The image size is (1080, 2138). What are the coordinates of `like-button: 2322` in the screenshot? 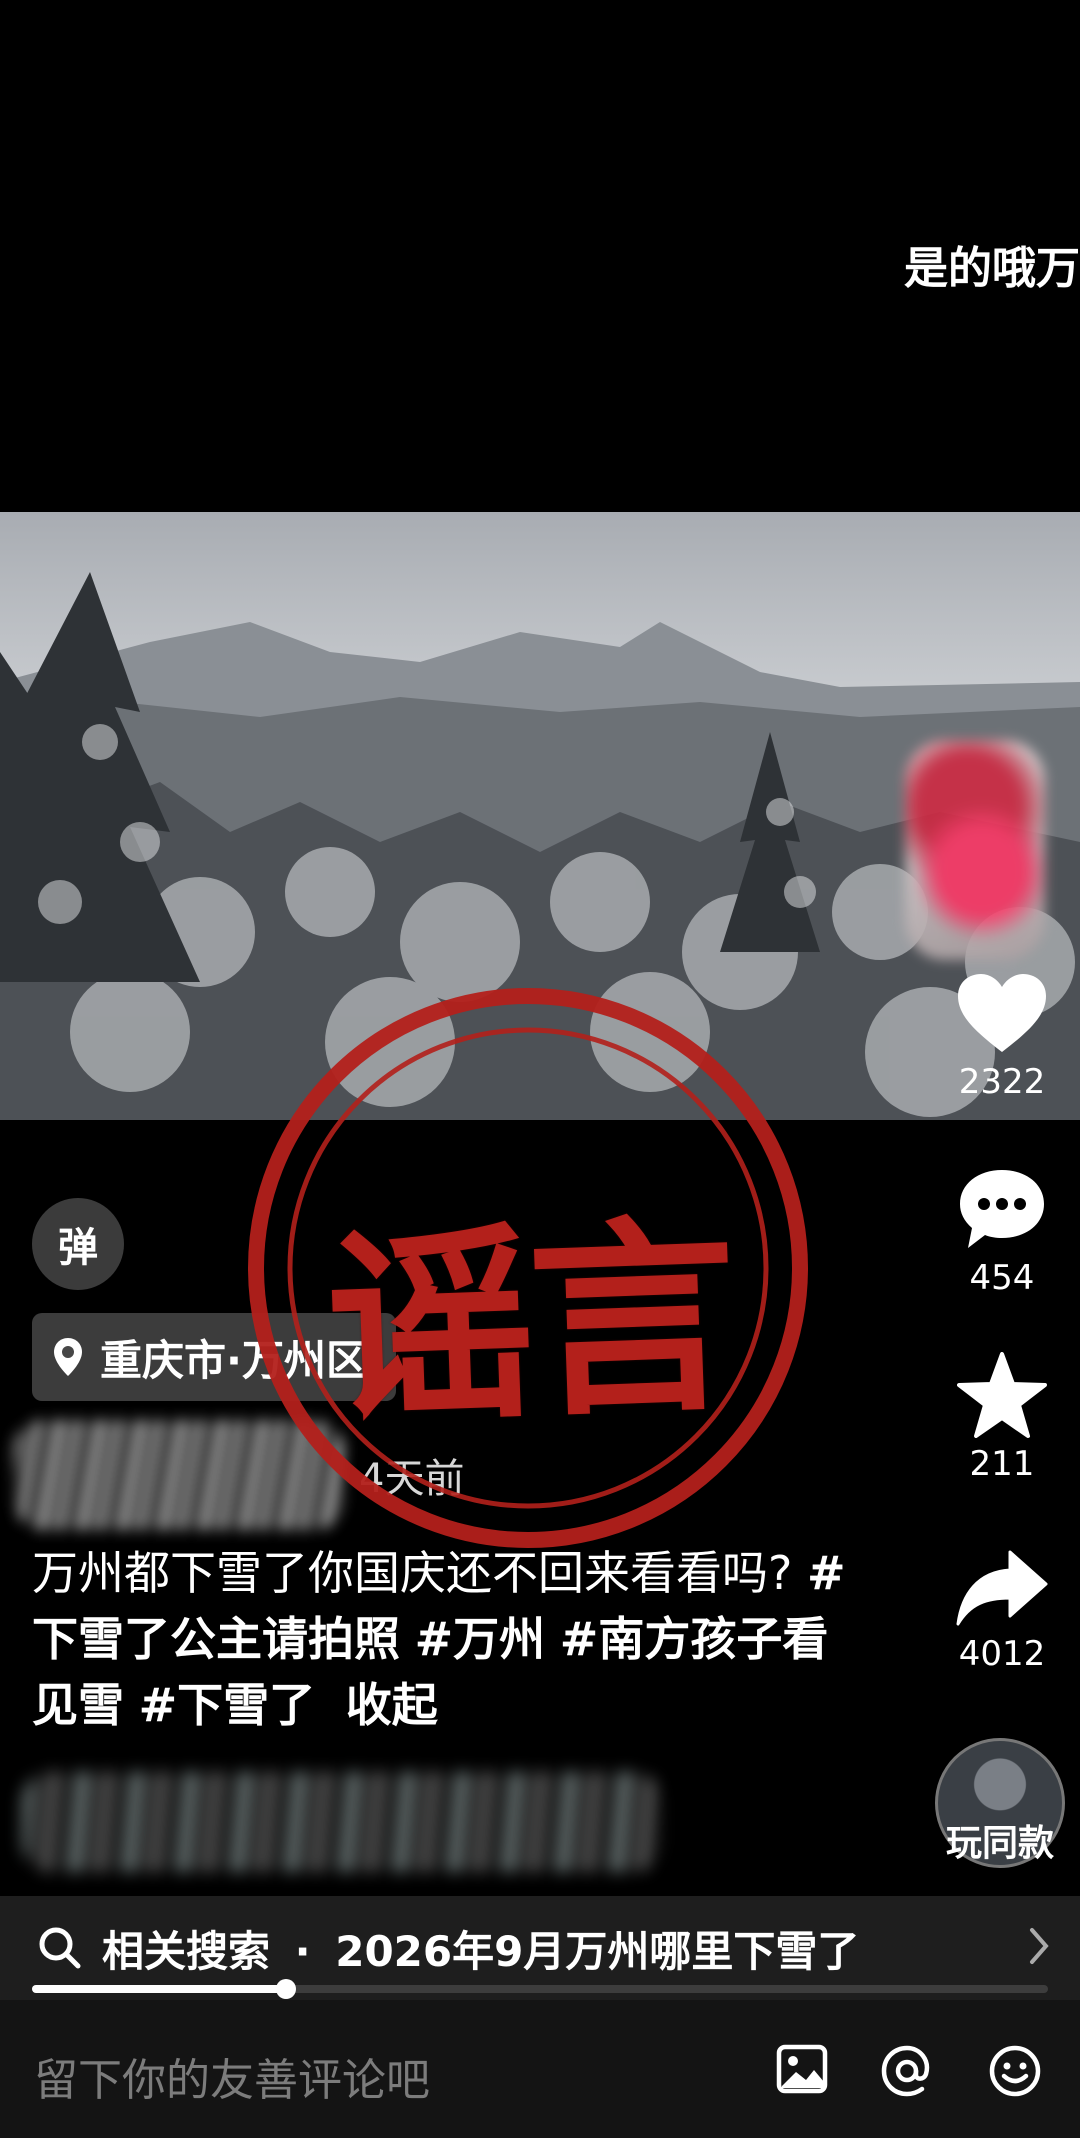 It's located at (1002, 1037).